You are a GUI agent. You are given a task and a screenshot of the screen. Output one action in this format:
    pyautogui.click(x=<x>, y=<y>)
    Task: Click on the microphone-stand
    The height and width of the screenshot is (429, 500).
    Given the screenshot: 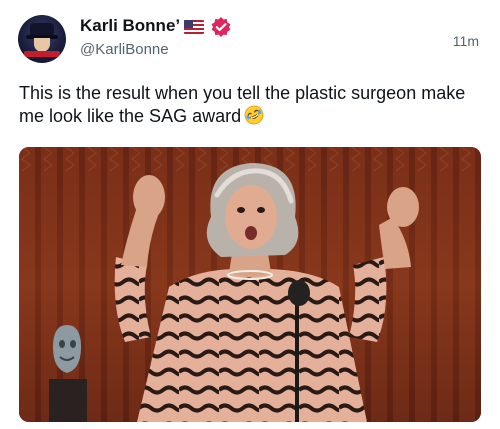 What is the action you would take?
    pyautogui.click(x=297, y=359)
    